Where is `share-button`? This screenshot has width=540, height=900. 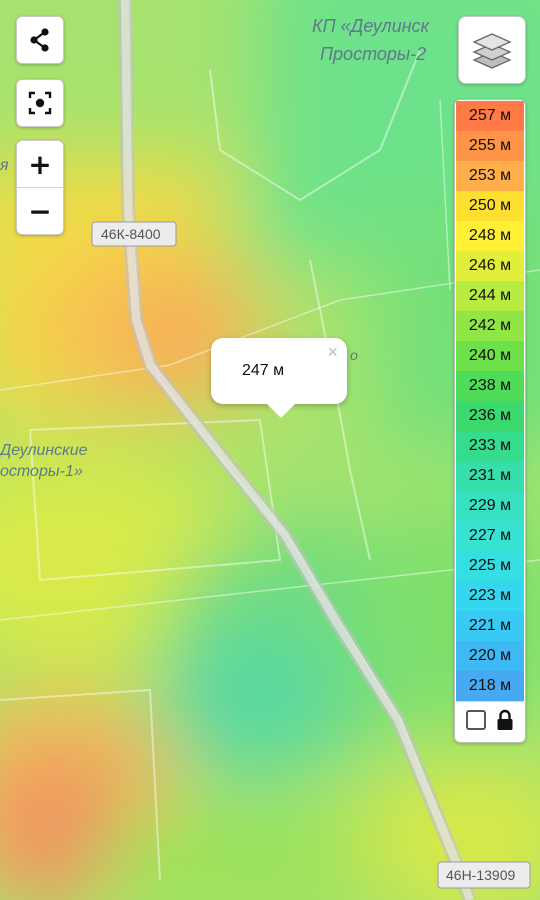 share-button is located at coordinates (40, 40).